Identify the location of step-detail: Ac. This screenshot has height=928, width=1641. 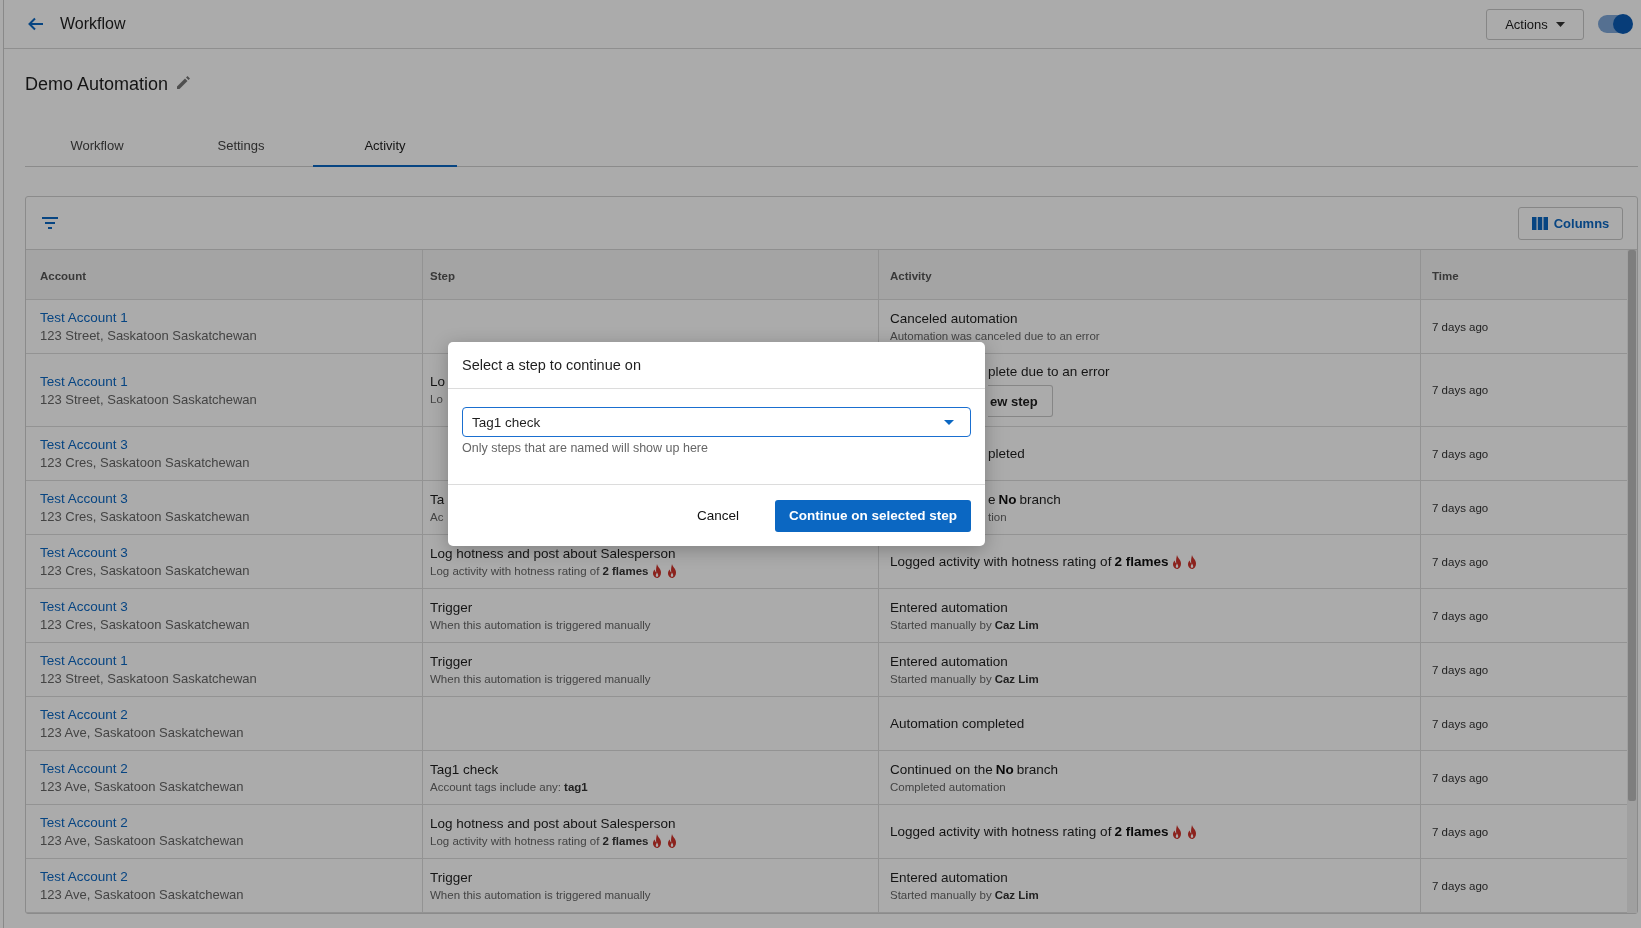
(437, 517).